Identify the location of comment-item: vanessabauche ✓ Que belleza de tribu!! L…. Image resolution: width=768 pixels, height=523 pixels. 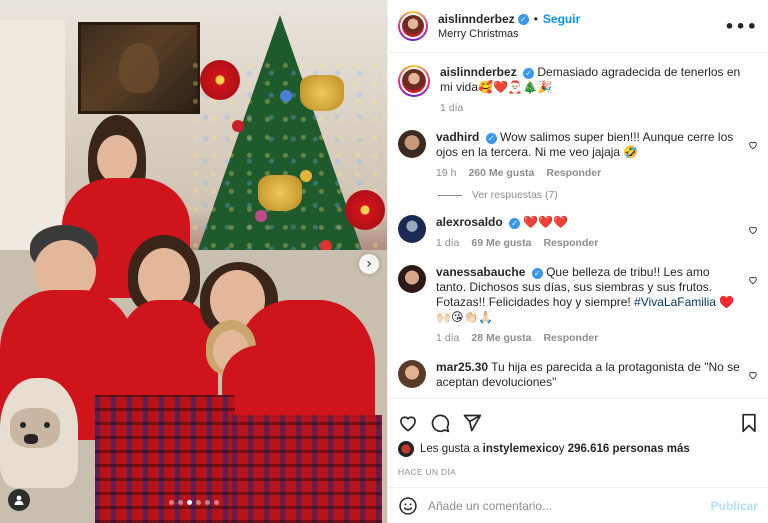
(578, 305).